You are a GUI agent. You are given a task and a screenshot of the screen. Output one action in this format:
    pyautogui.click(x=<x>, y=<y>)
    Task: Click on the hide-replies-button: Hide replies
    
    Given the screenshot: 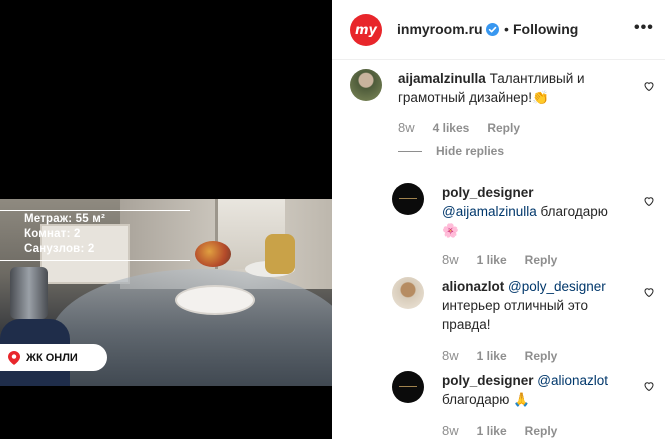 What is the action you would take?
    pyautogui.click(x=451, y=151)
    